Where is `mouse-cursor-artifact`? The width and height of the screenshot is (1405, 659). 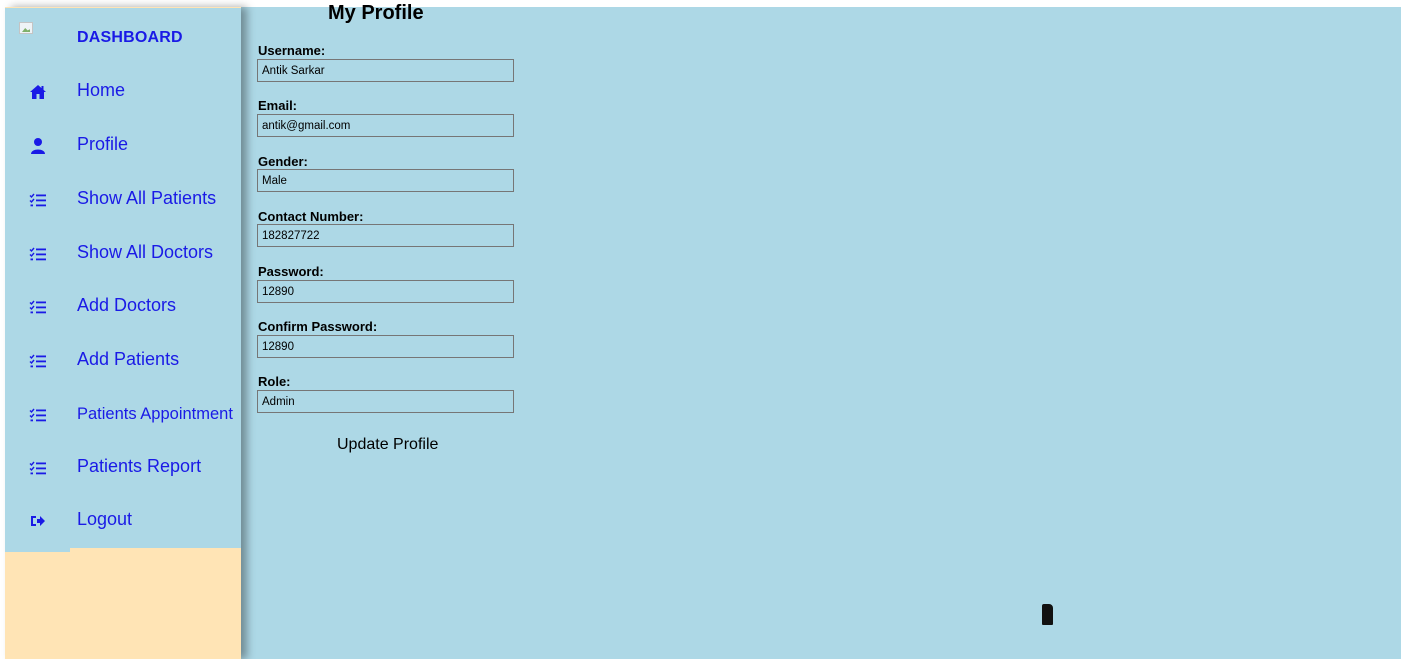 mouse-cursor-artifact is located at coordinates (1047, 614).